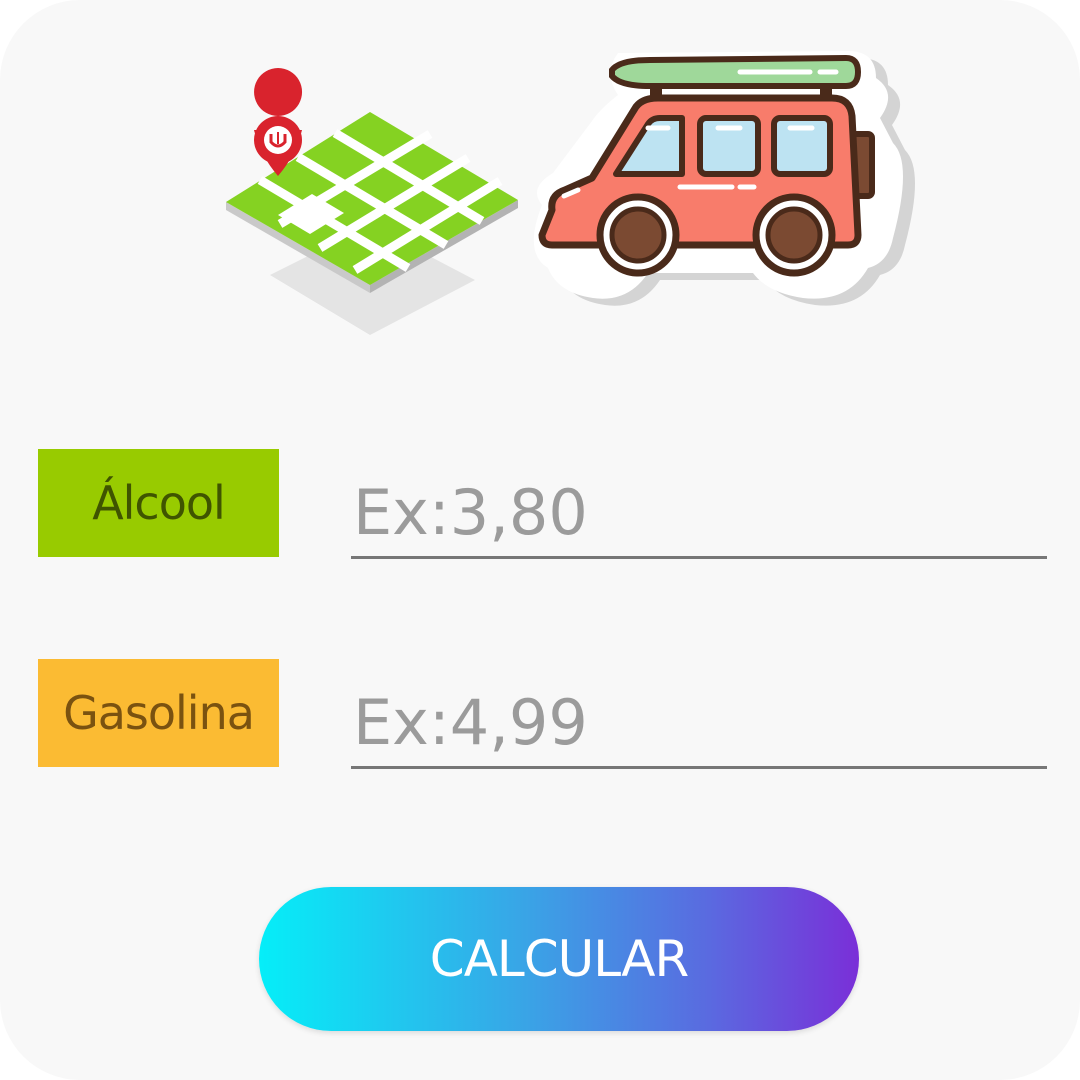 The width and height of the screenshot is (1080, 1080). I want to click on calculate-button: CALCULAR, so click(559, 959).